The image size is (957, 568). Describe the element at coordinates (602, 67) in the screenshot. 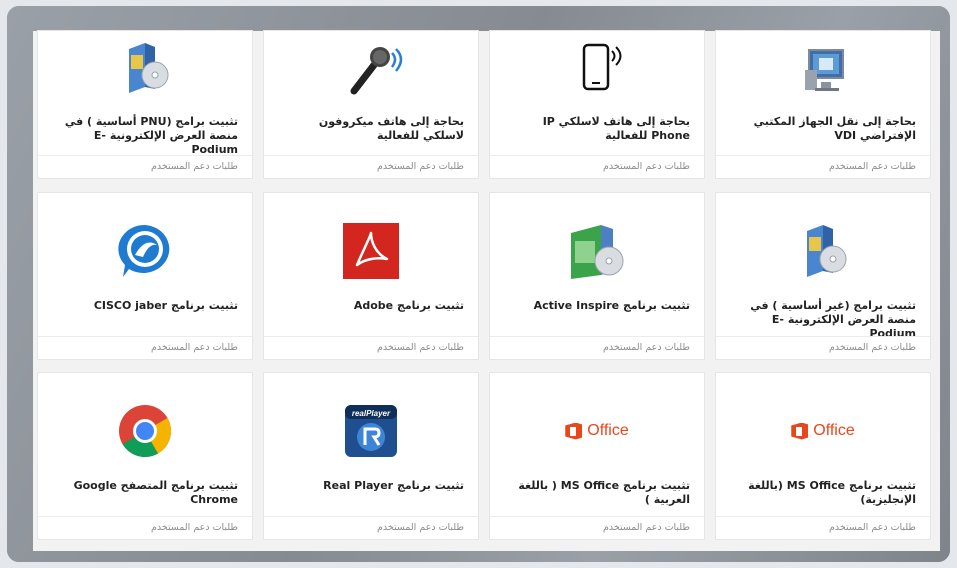

I see `ip-phone-icon` at that location.